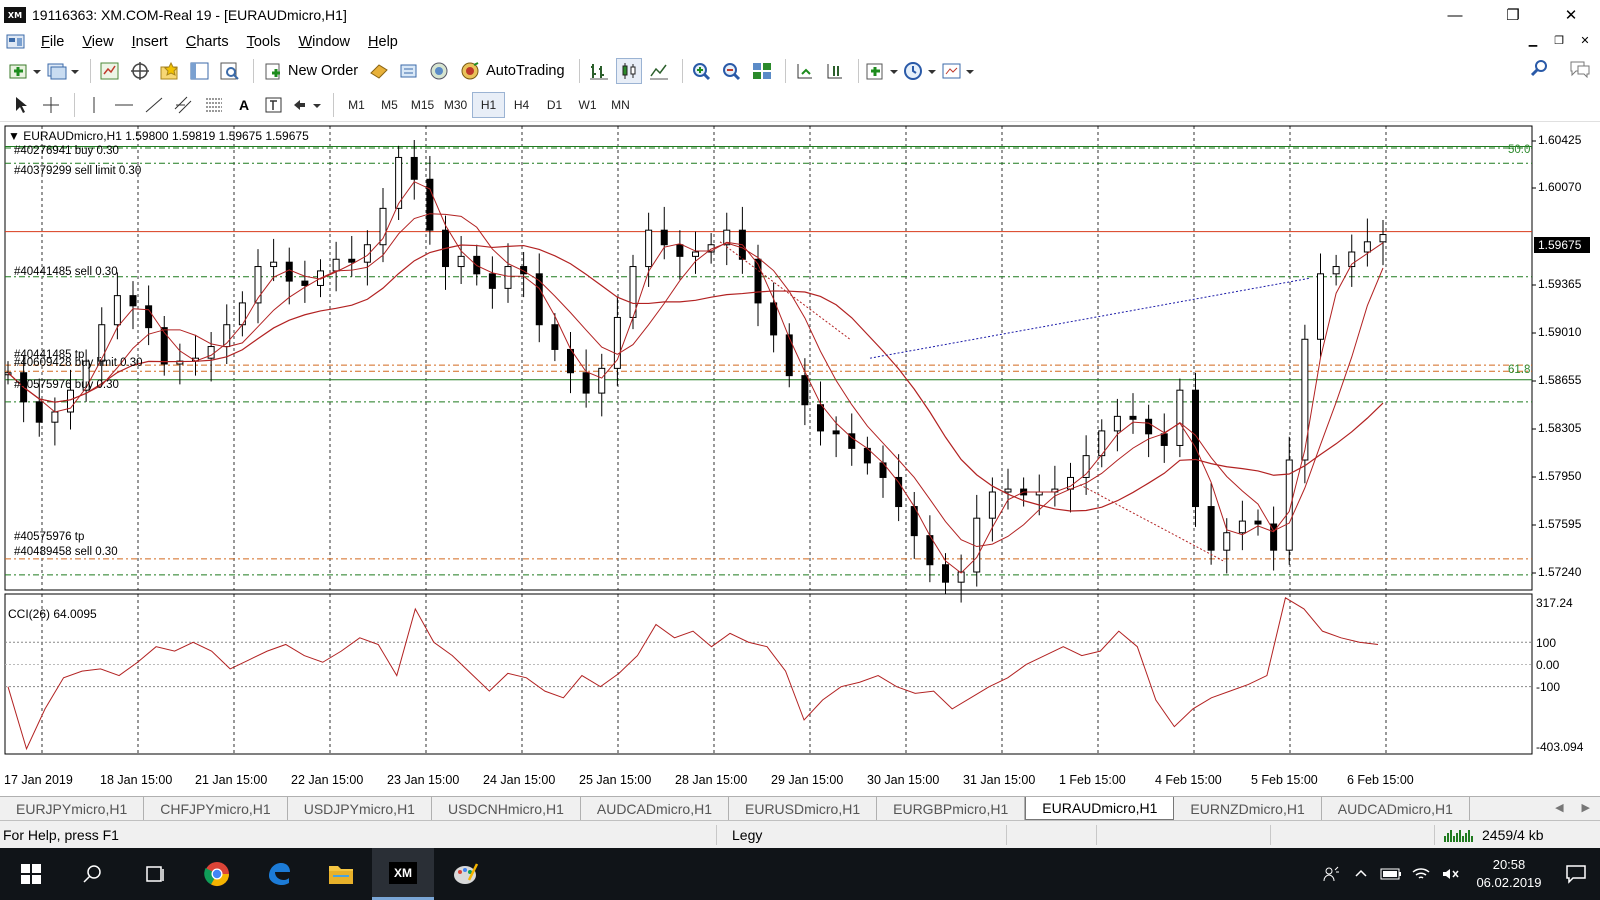 The height and width of the screenshot is (900, 1600). What do you see at coordinates (25, 71) in the screenshot?
I see `new-chart-button` at bounding box center [25, 71].